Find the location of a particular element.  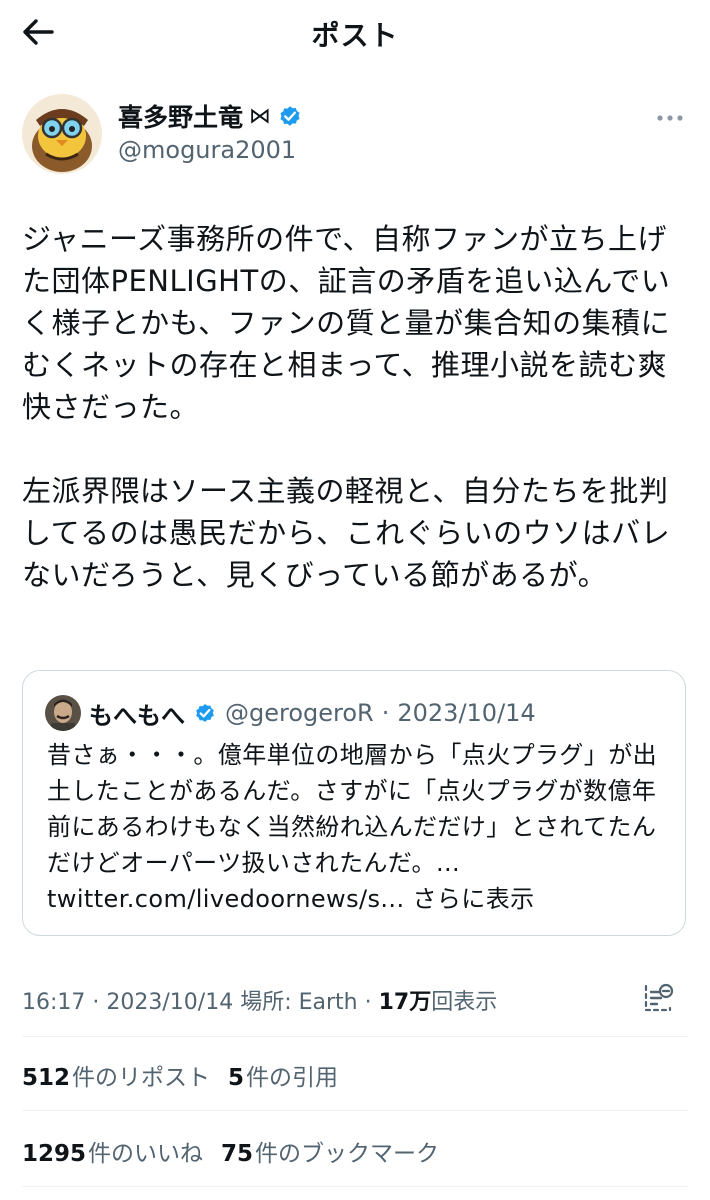

engagement-row-reposts: 512件のリポスト 5件の引用 is located at coordinates (180, 1075).